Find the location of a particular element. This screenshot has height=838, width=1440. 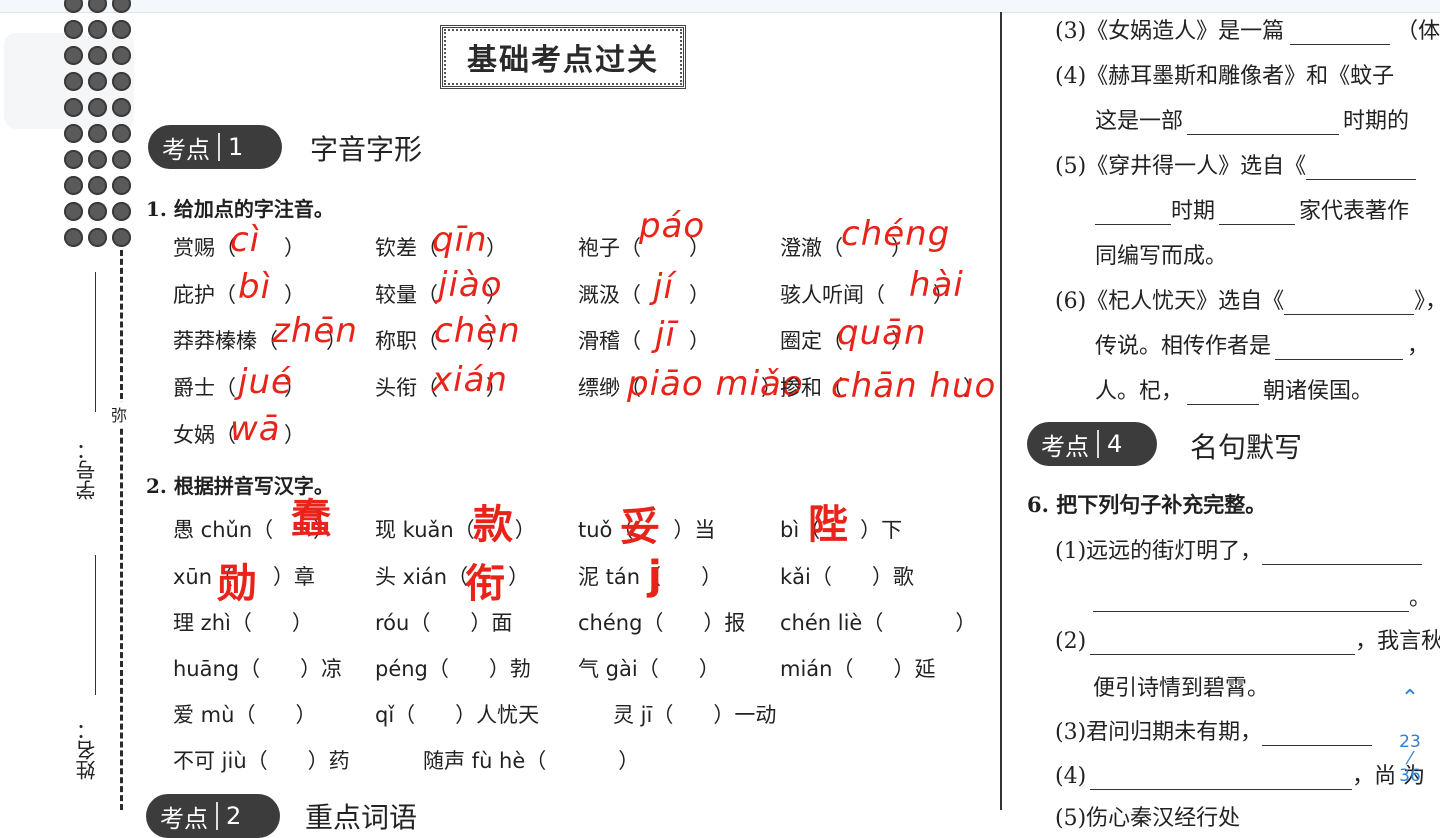

q1-item-word: 澄澈（ is located at coordinates (811, 248).